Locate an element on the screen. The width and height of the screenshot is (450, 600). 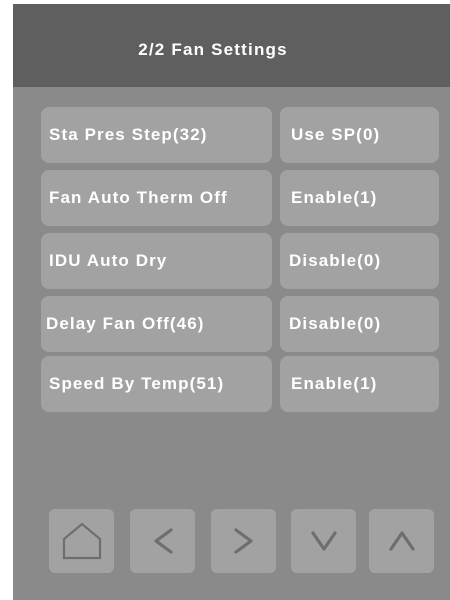
scroll-up-button is located at coordinates (401, 541).